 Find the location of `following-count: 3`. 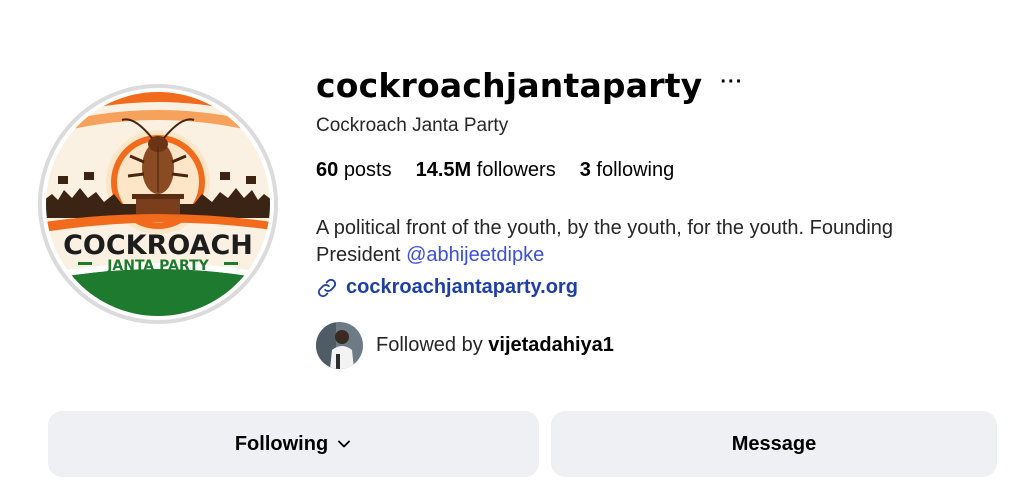

following-count: 3 is located at coordinates (585, 170).